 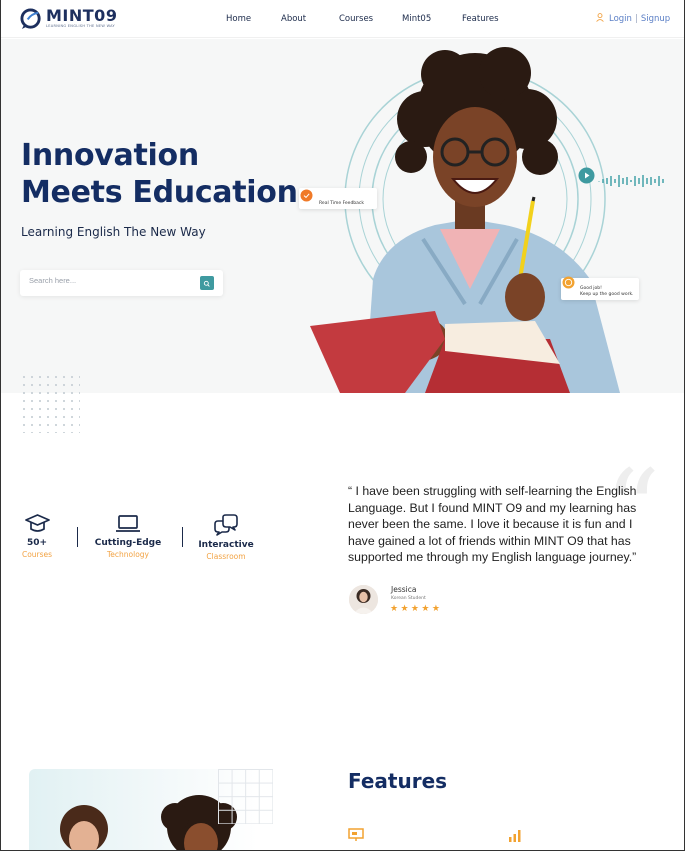 I want to click on logo-icon, so click(x=30, y=19).